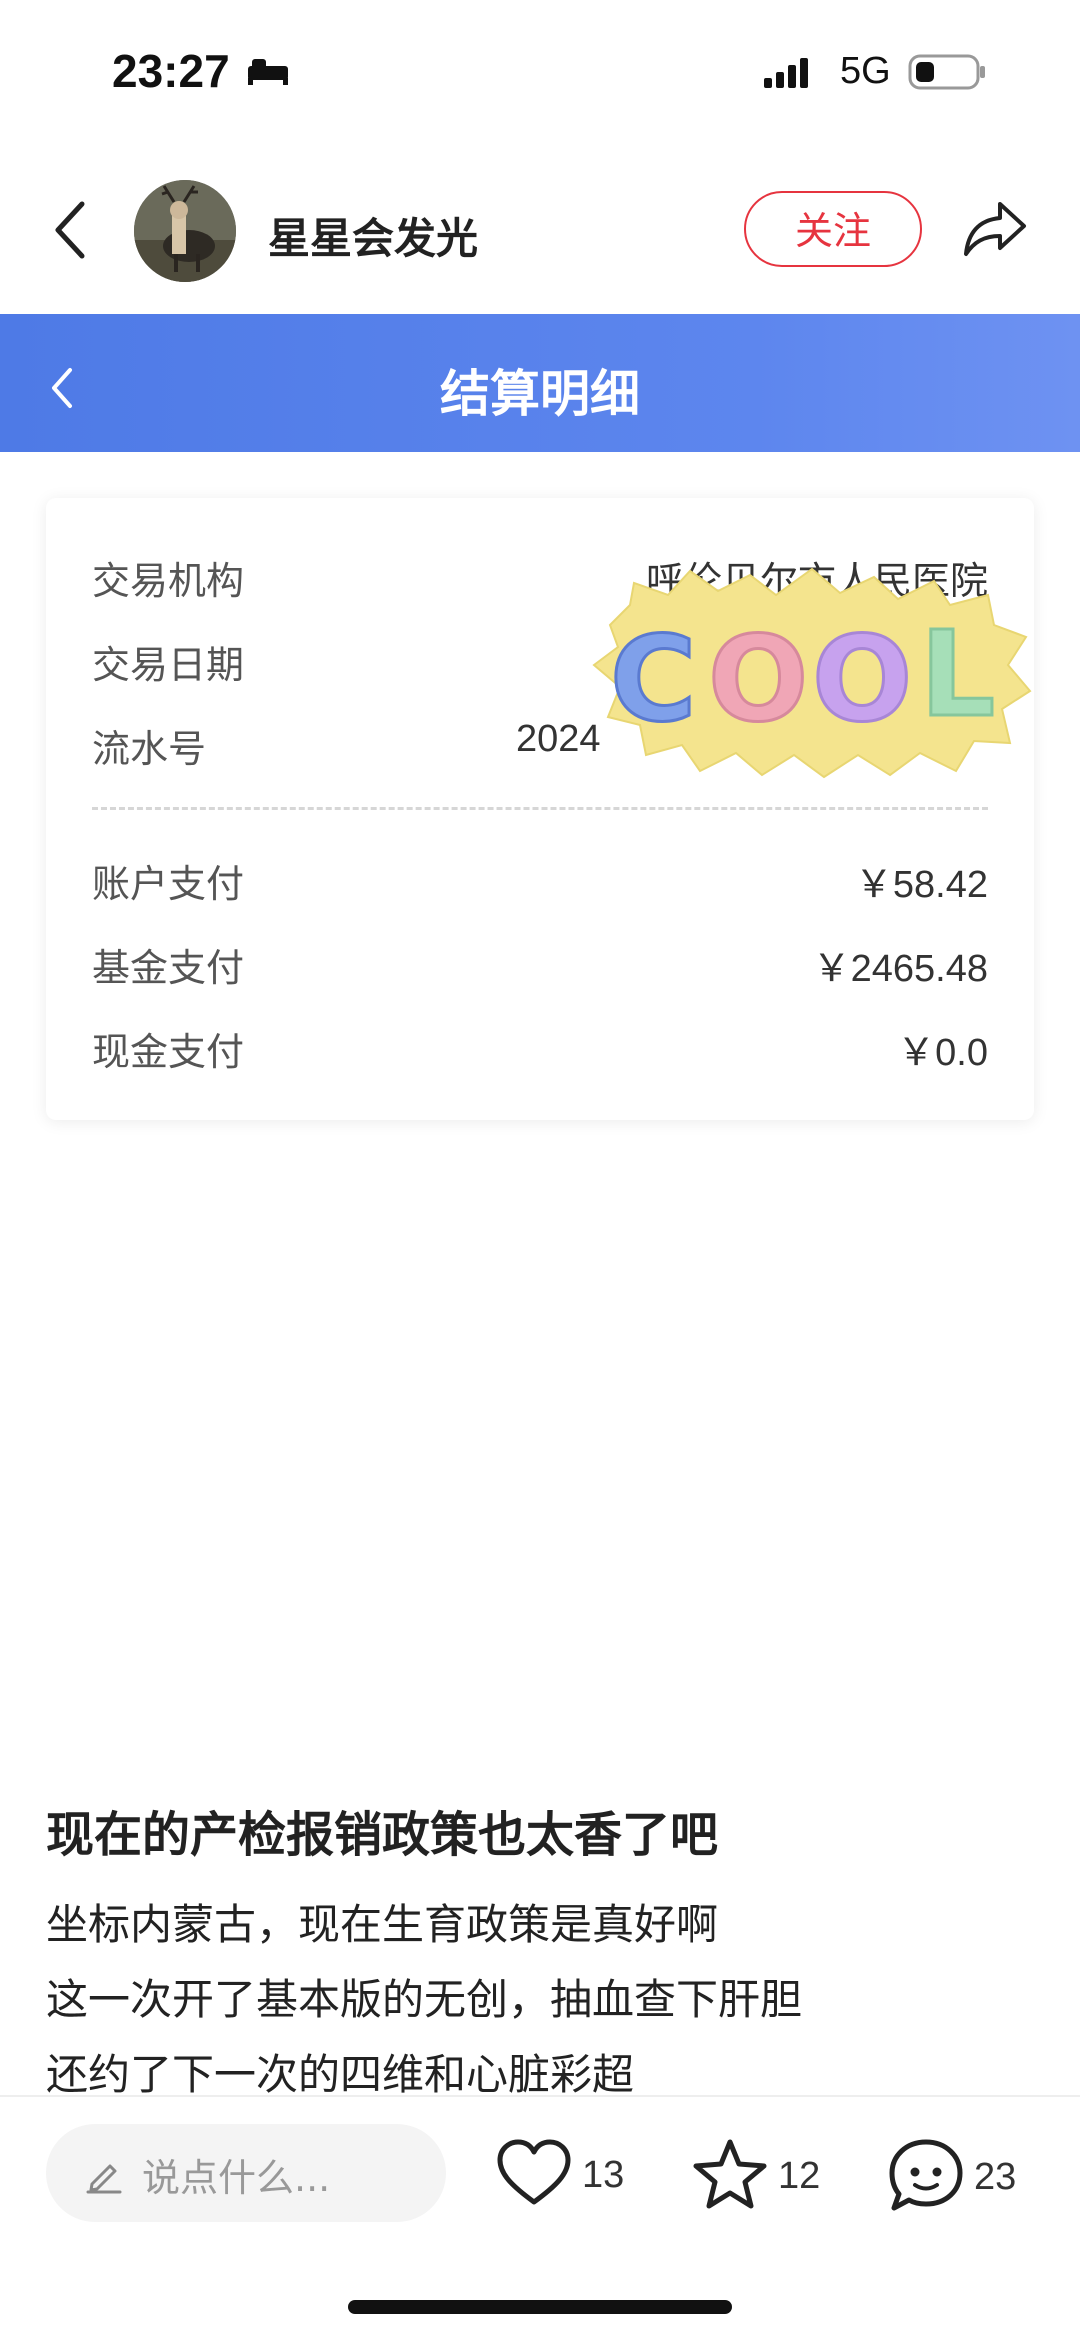 This screenshot has height=2339, width=1080. I want to click on fund-payment-value: ￥2465.48, so click(900, 969).